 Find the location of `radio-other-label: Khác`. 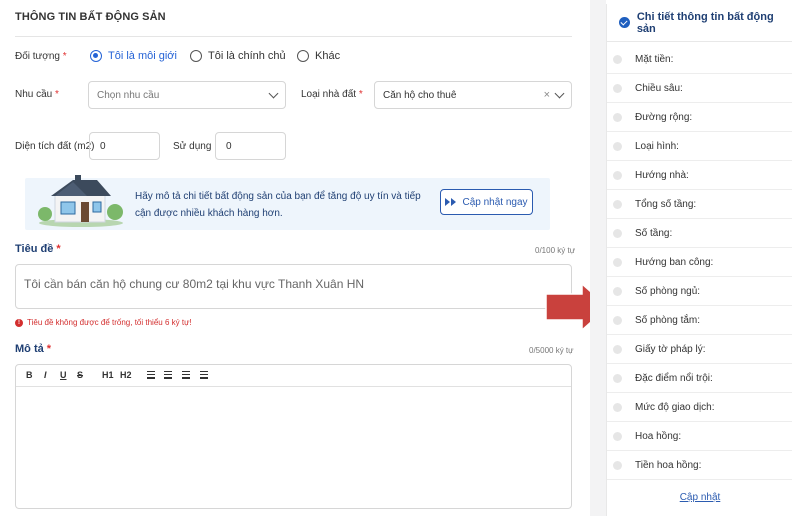

radio-other-label: Khác is located at coordinates (328, 56).